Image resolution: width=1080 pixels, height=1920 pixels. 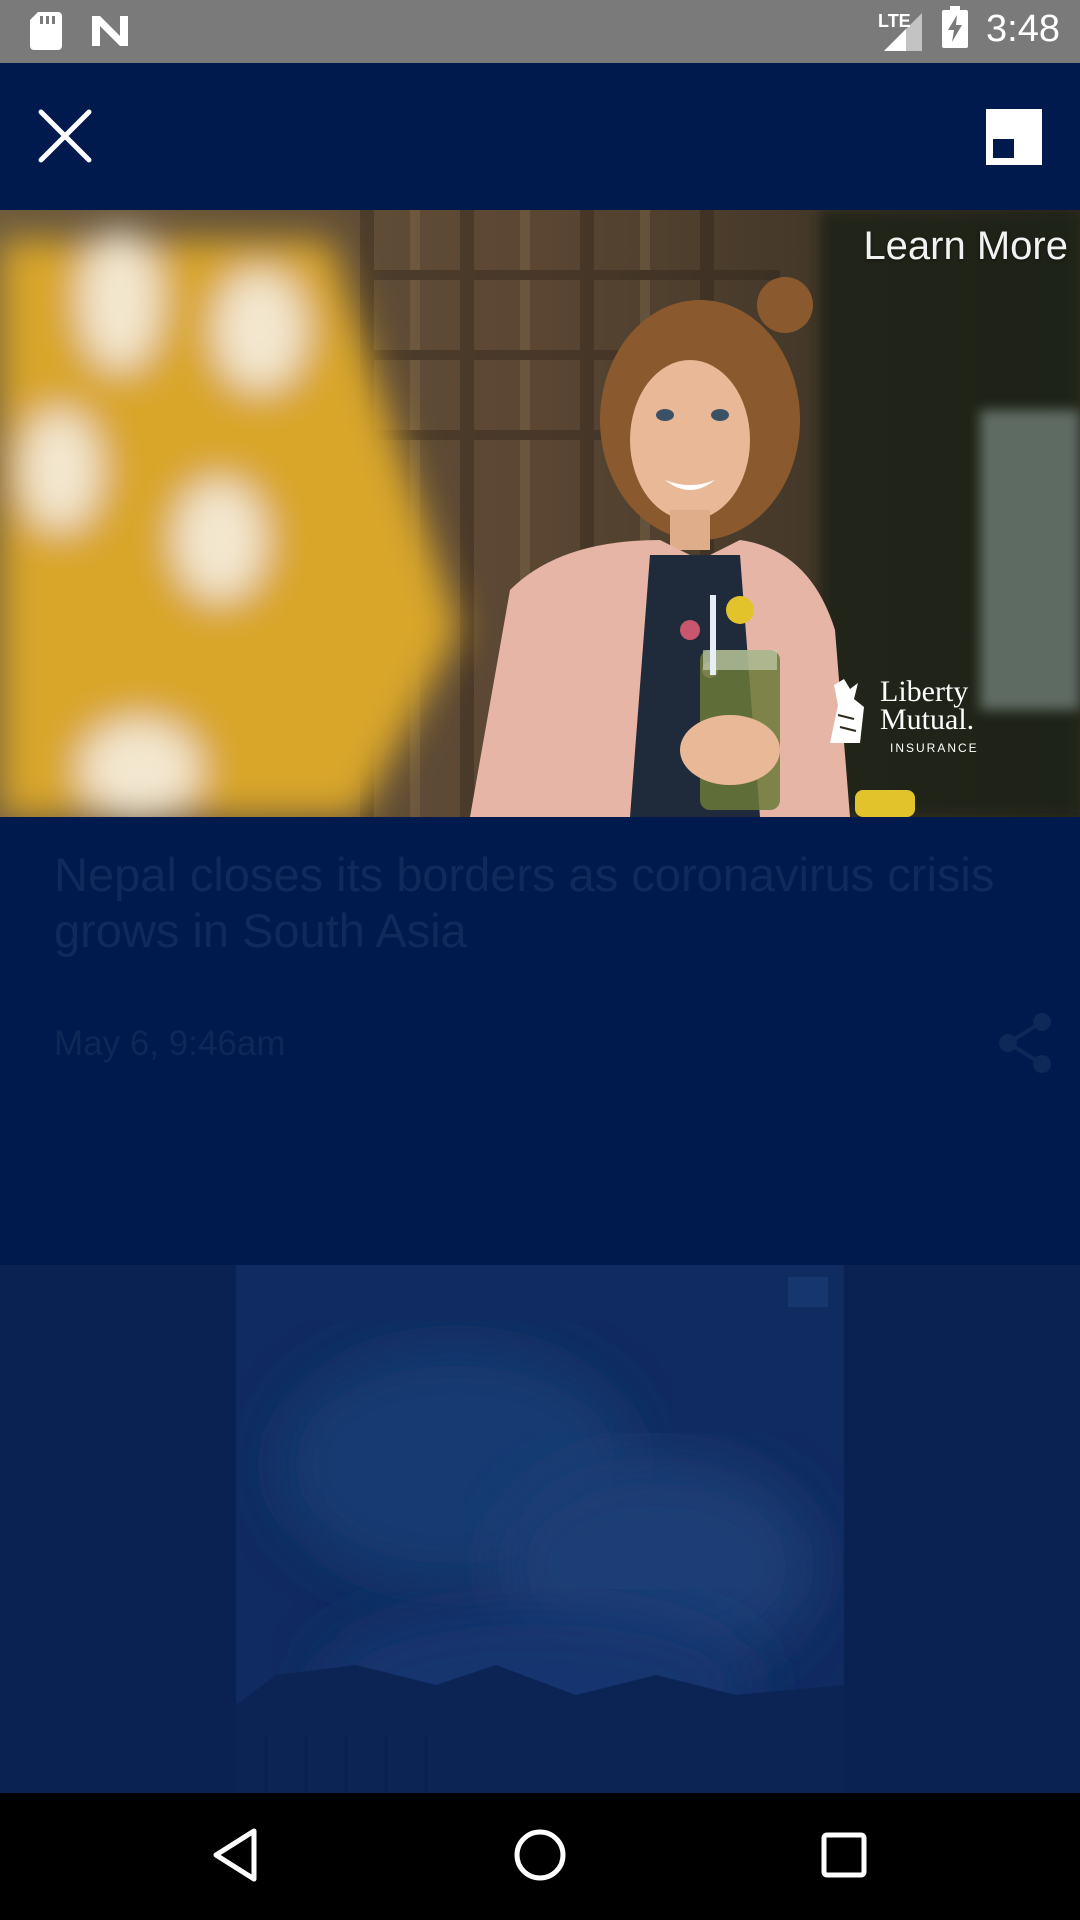 What do you see at coordinates (540, 136) in the screenshot?
I see `header` at bounding box center [540, 136].